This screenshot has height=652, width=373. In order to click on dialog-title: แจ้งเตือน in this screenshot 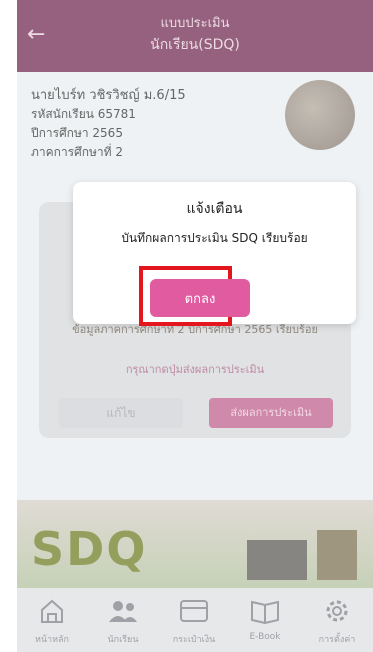, I will do `click(214, 209)`.